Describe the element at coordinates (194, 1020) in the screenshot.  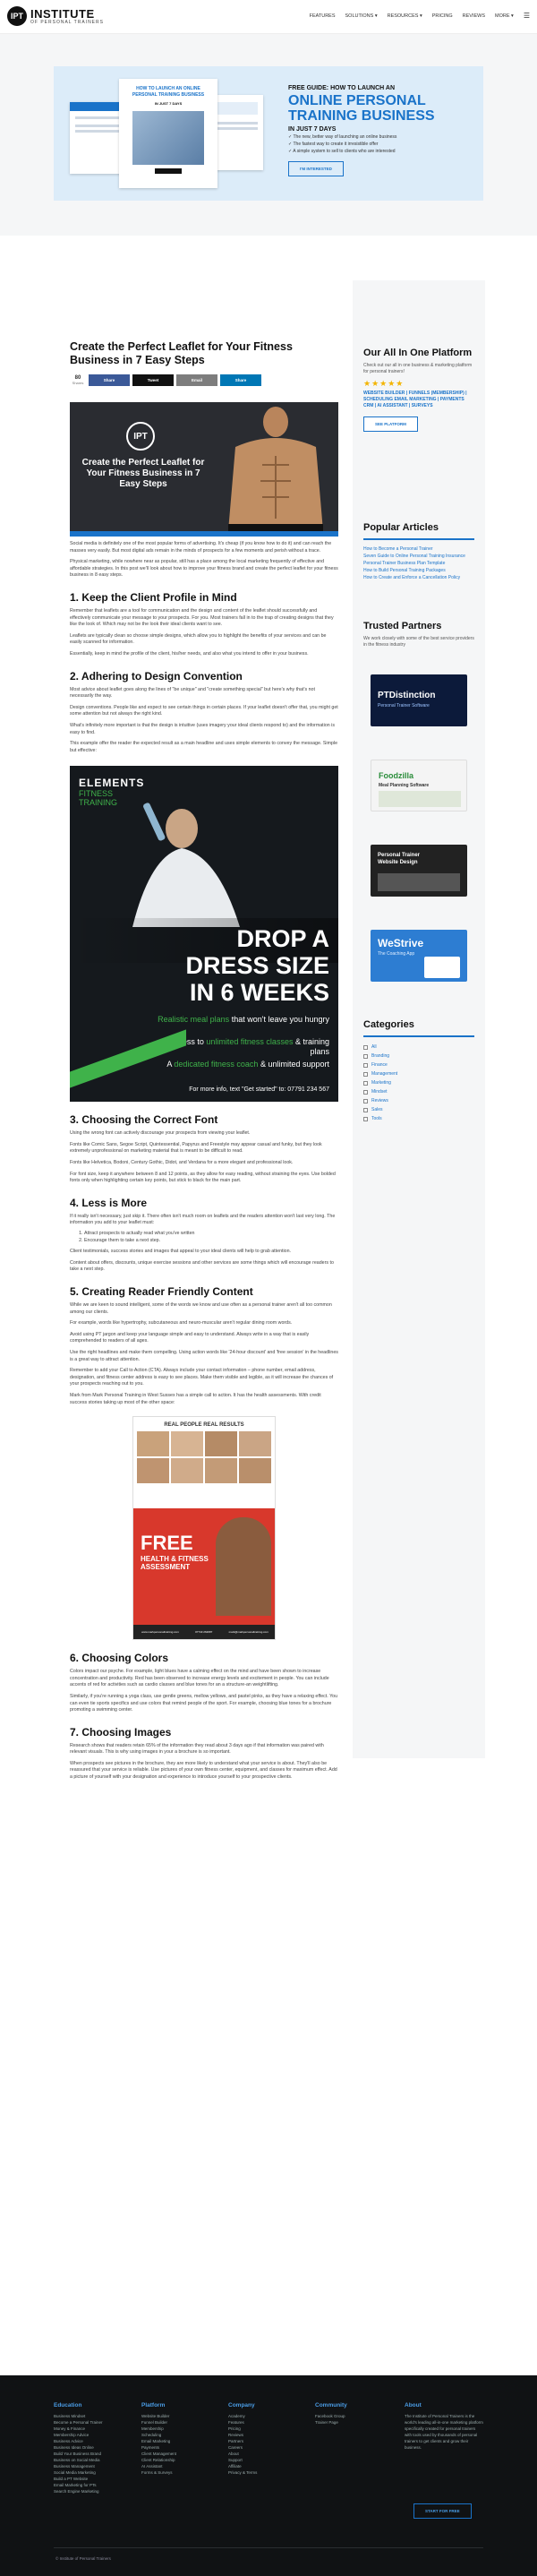
I see `poster-line1a: Realistic meal plans` at that location.